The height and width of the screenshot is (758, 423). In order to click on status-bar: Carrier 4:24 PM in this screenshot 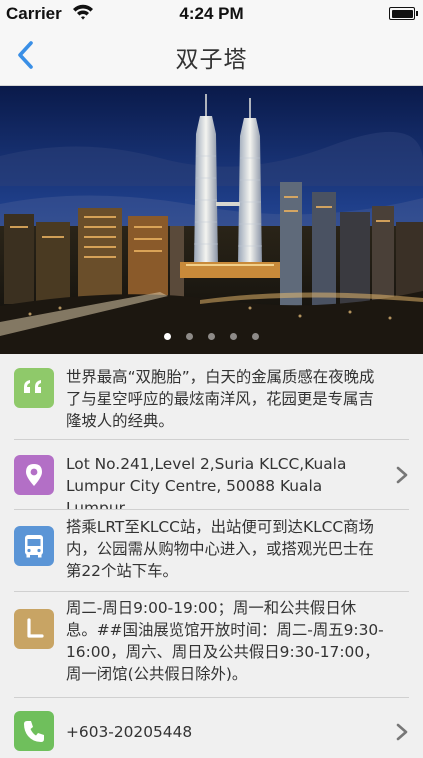, I will do `click(211, 13)`.